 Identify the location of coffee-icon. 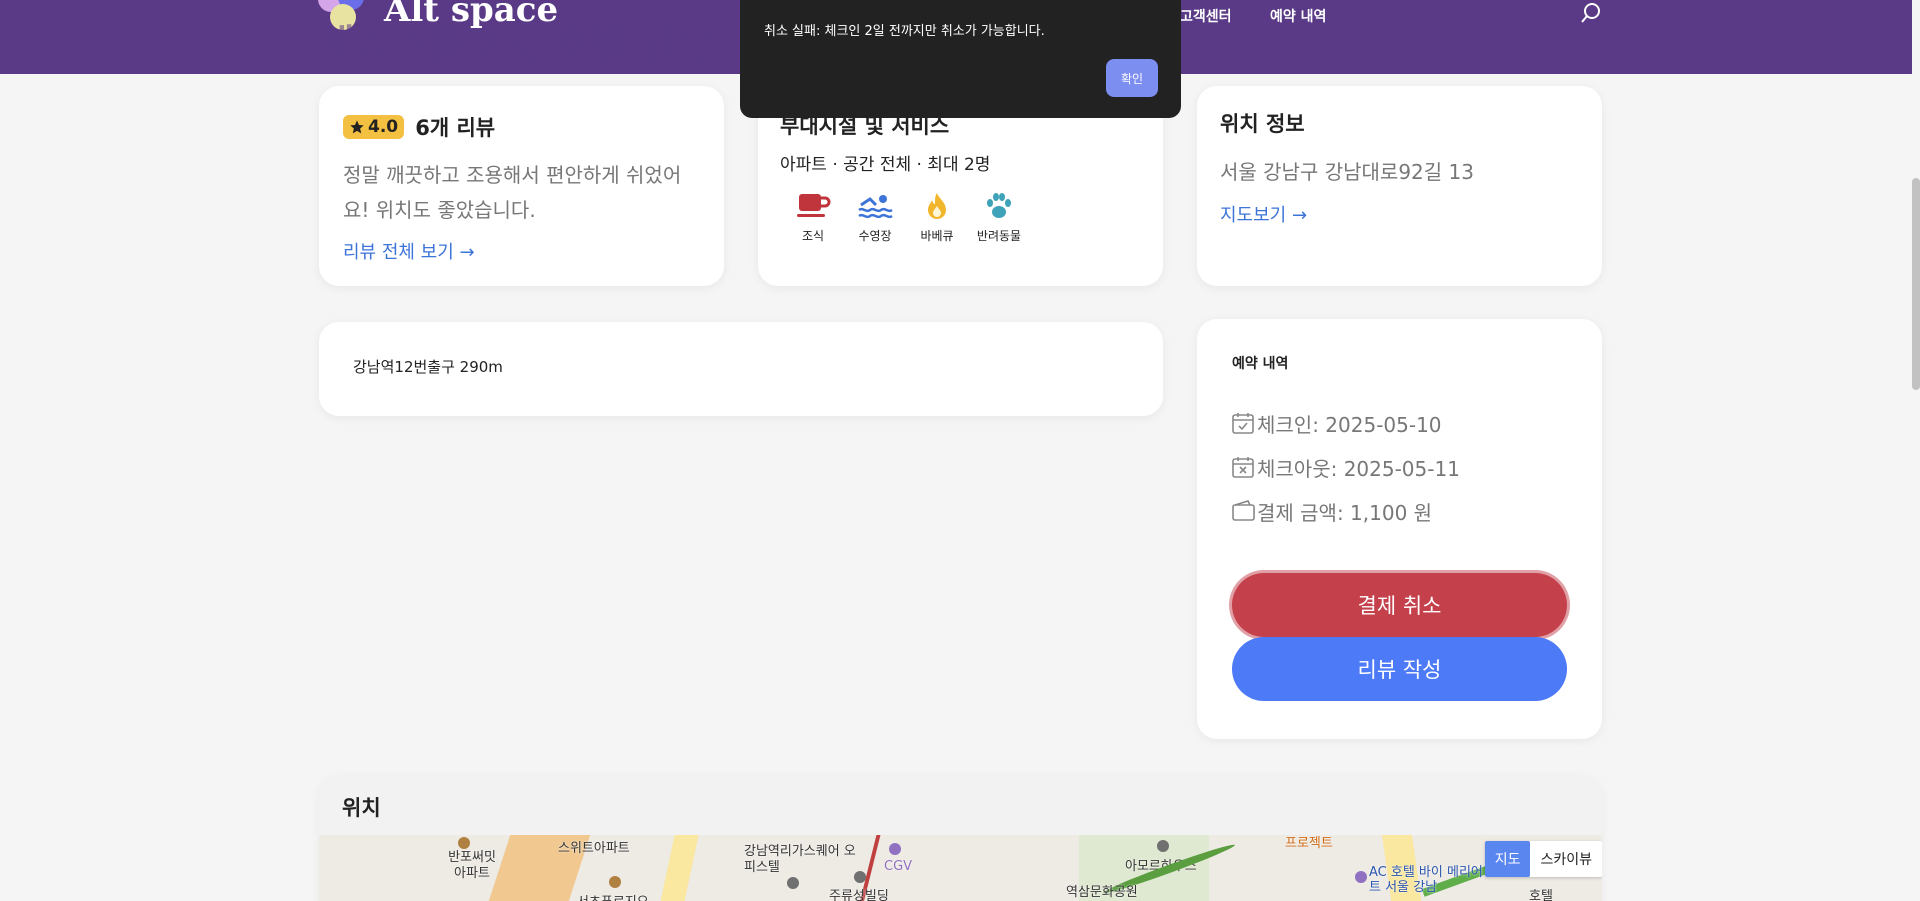
(814, 205).